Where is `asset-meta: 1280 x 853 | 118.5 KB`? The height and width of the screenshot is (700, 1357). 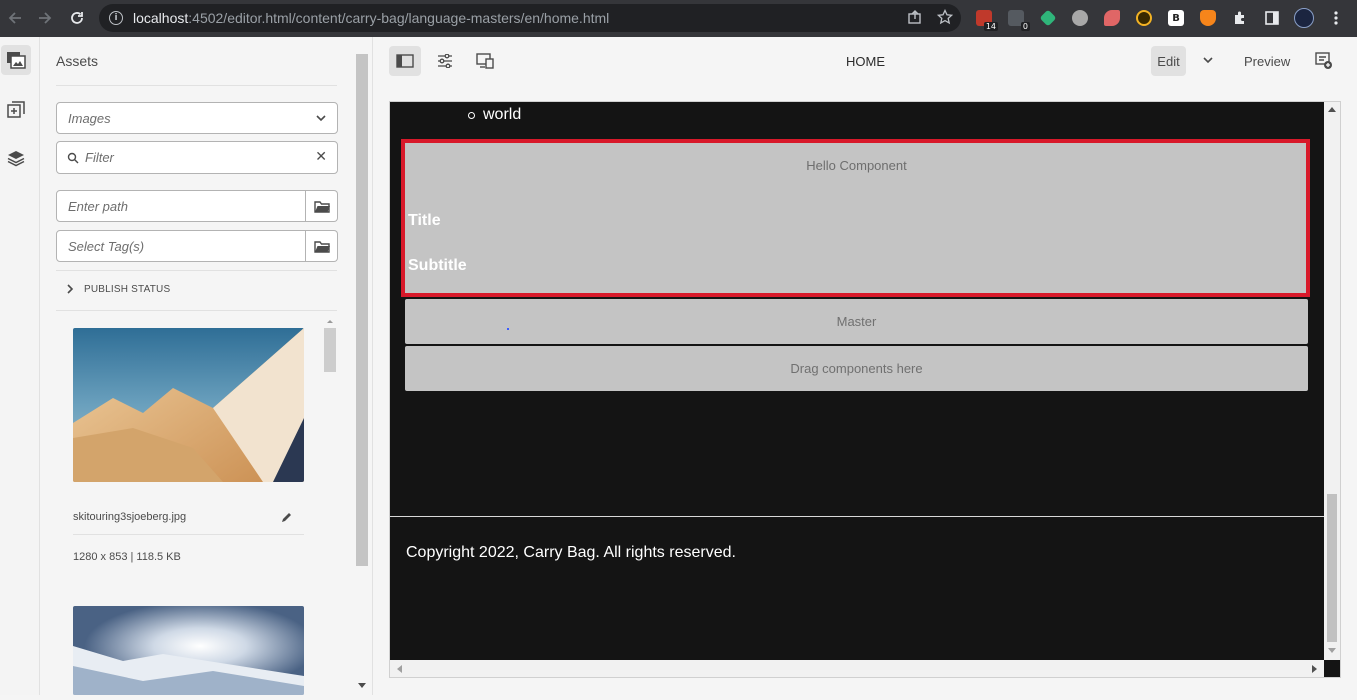 asset-meta: 1280 x 853 | 118.5 KB is located at coordinates (127, 557).